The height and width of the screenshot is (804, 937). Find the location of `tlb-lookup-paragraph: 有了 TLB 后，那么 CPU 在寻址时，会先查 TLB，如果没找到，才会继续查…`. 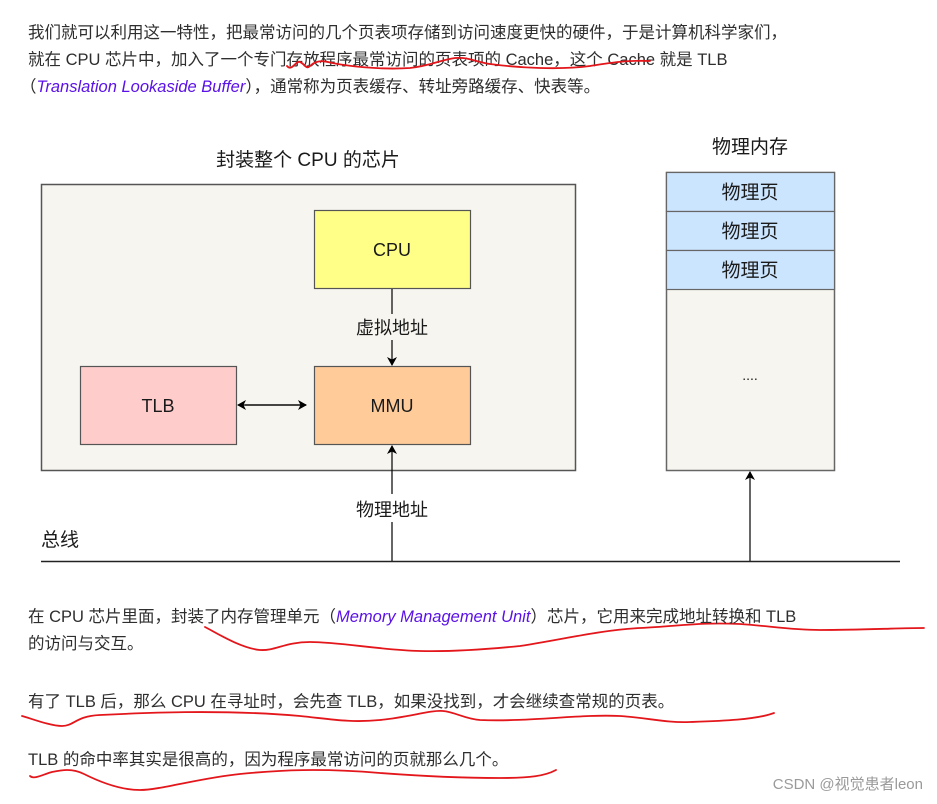

tlb-lookup-paragraph: 有了 TLB 后，那么 CPU 在寻址时，会先查 TLB，如果没找到，才会继续查… is located at coordinates (351, 702).